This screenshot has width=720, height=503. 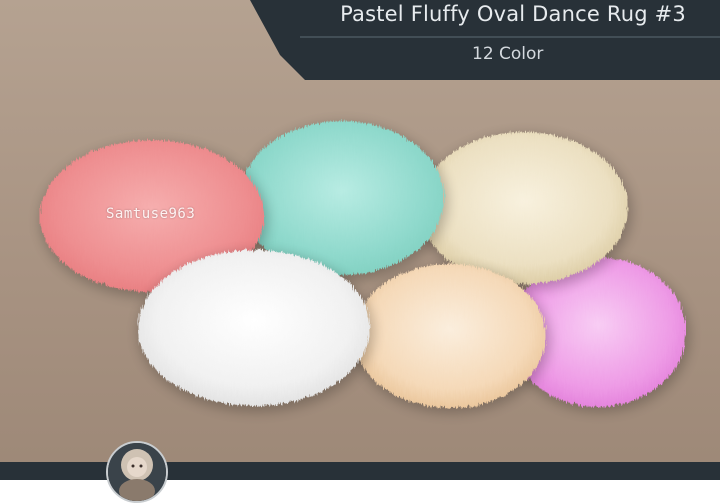 What do you see at coordinates (254, 328) in the screenshot?
I see `rug-white` at bounding box center [254, 328].